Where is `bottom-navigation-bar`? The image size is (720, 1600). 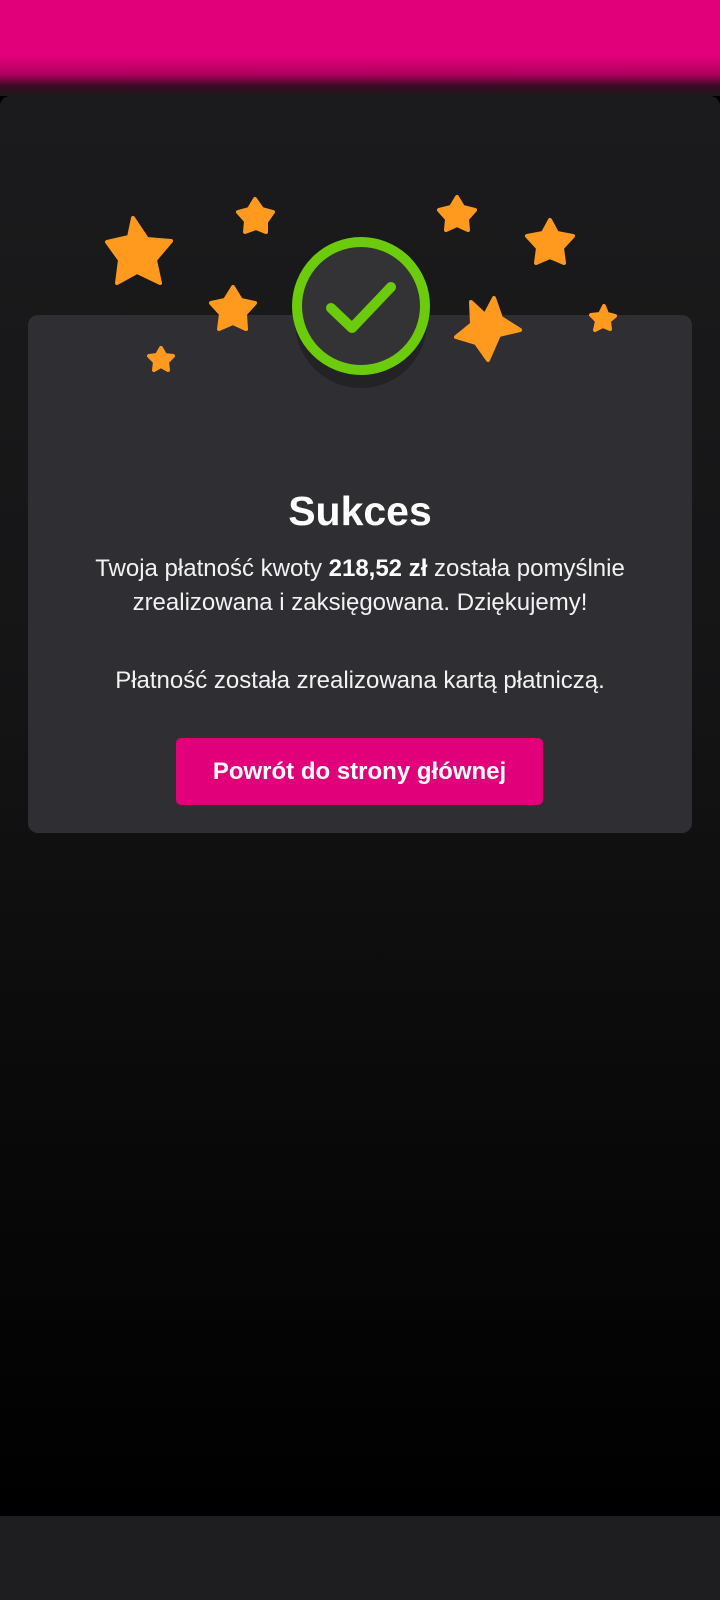 bottom-navigation-bar is located at coordinates (360, 1558).